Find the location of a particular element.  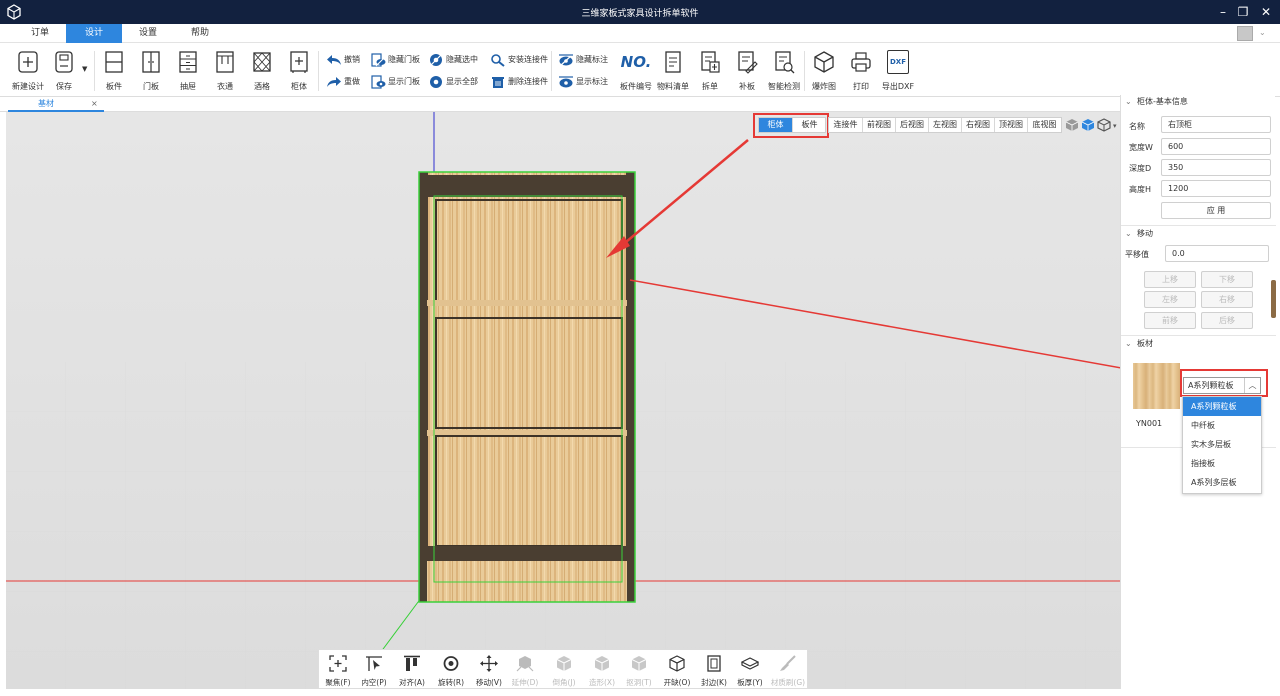

view-buttons: 连接件 前视图 后视图 左视图 右视图 顶视图 底视图 is located at coordinates (945, 125).